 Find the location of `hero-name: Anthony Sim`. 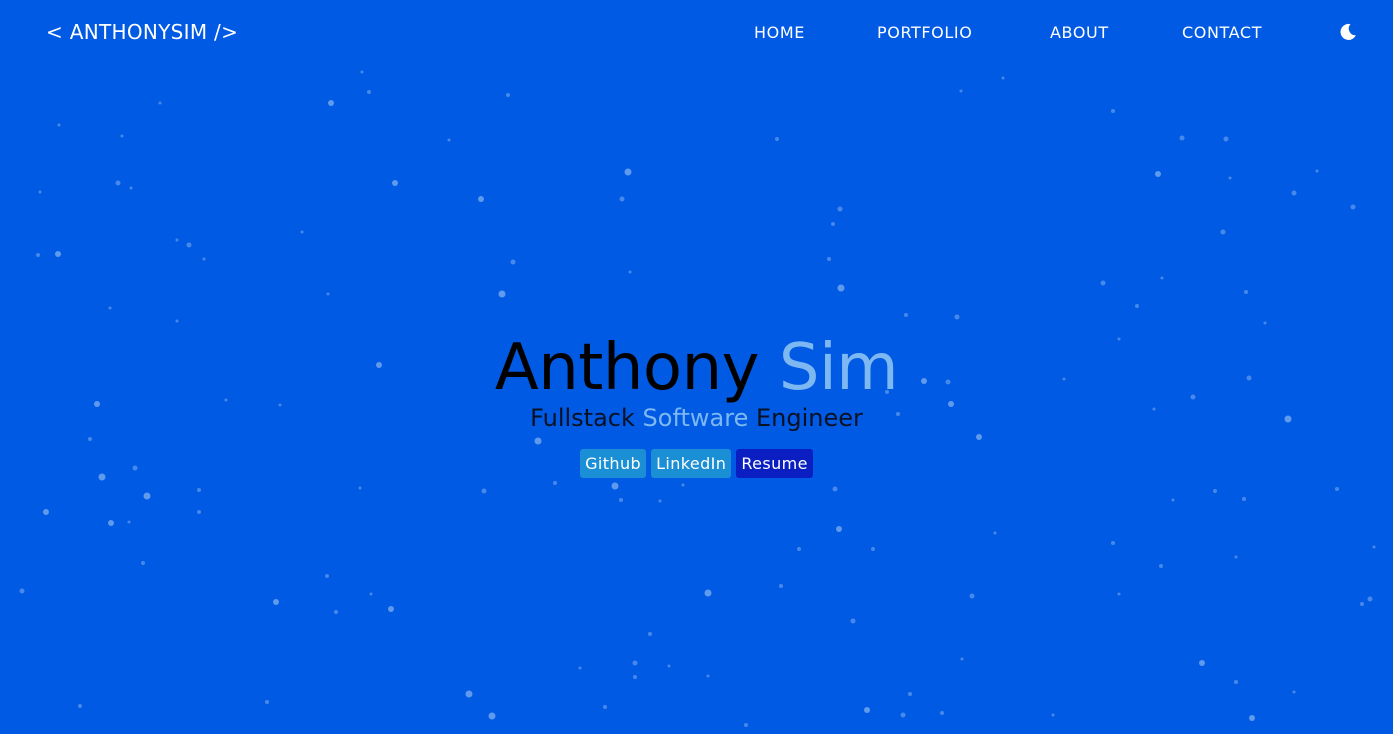

hero-name: Anthony Sim is located at coordinates (696, 368).